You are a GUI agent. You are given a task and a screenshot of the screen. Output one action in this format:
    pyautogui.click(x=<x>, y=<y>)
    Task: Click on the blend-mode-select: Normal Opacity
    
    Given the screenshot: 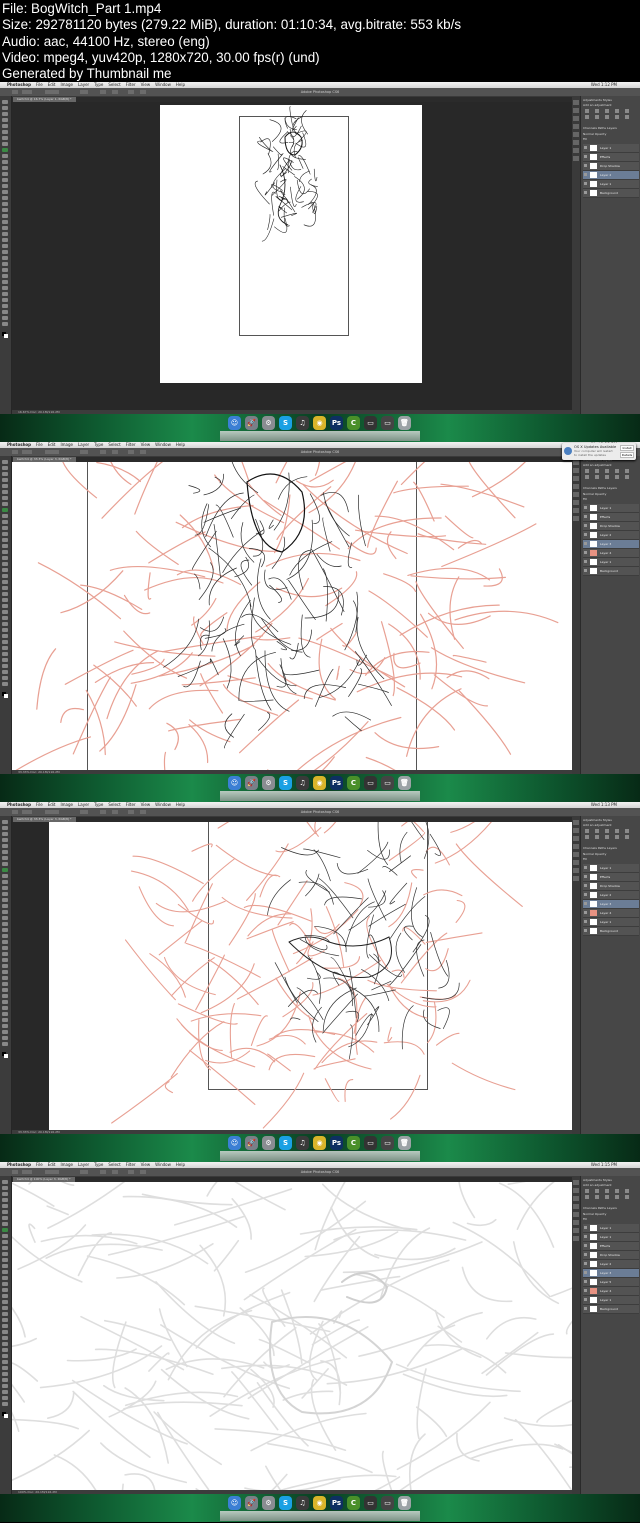 What is the action you would take?
    pyautogui.click(x=594, y=854)
    